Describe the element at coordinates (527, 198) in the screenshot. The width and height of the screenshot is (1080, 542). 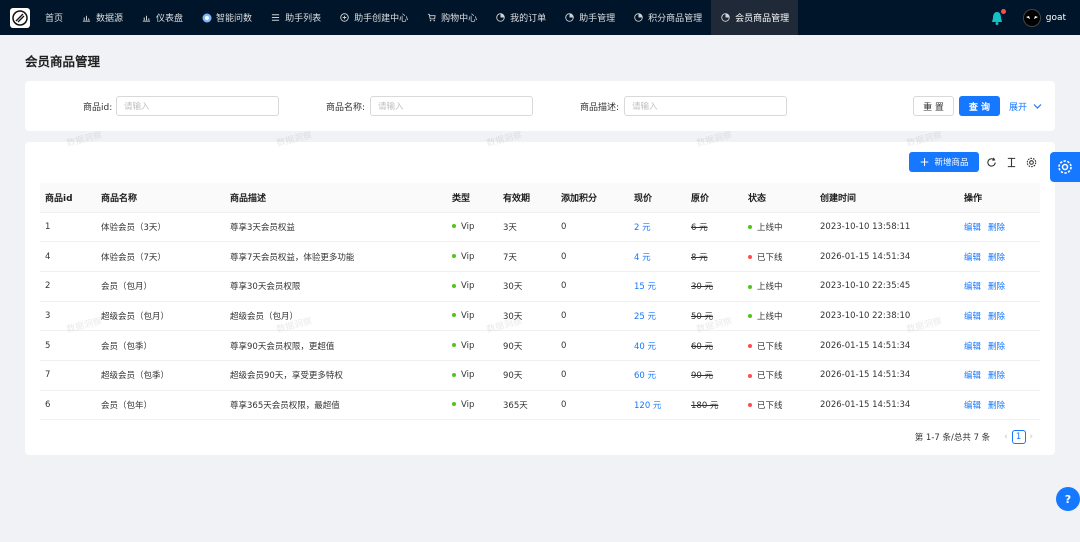
I see `column-header: 有效期` at that location.